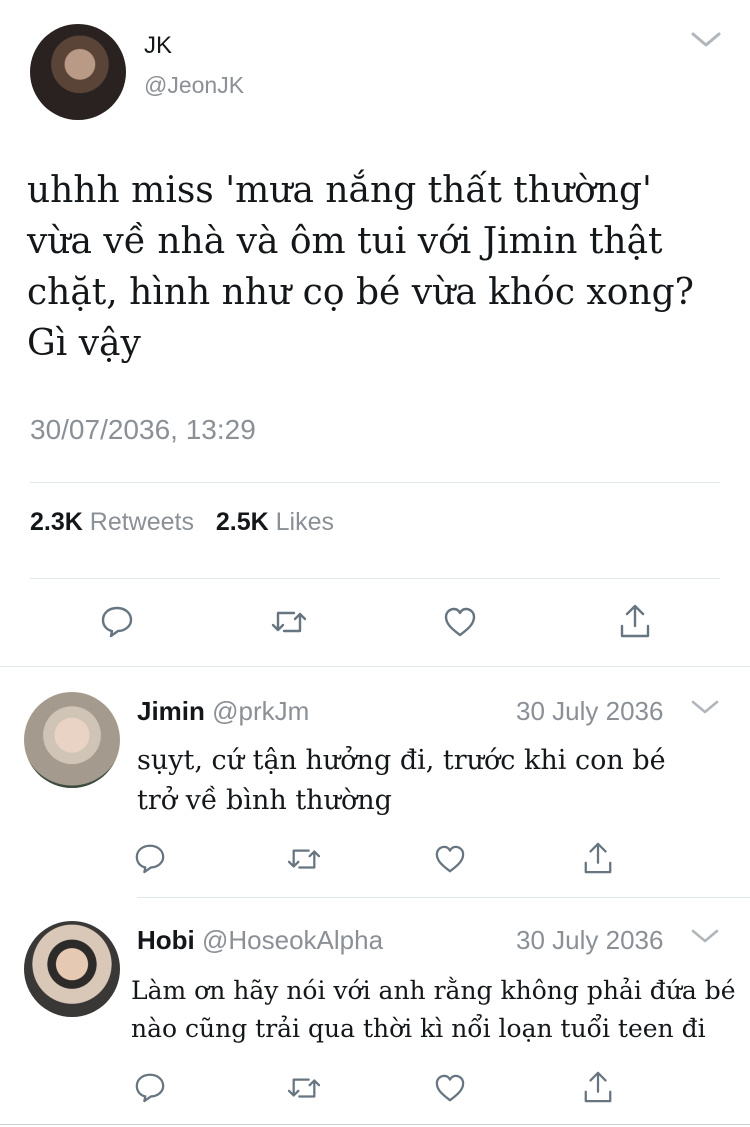 This screenshot has height=1127, width=750. What do you see at coordinates (171, 711) in the screenshot?
I see `reply-author-name: Jimin` at bounding box center [171, 711].